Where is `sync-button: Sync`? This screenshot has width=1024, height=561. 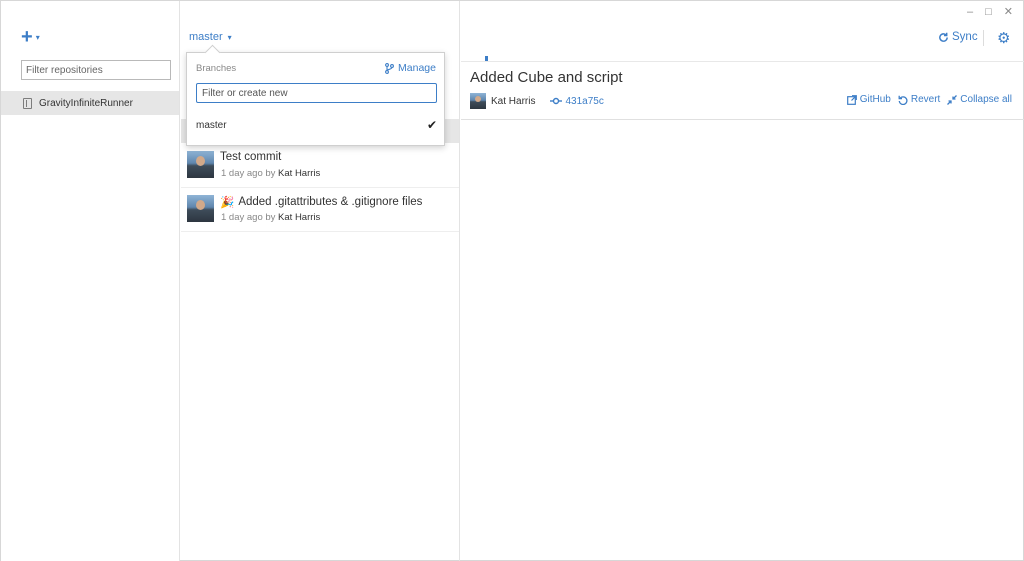
sync-button: Sync is located at coordinates (958, 37).